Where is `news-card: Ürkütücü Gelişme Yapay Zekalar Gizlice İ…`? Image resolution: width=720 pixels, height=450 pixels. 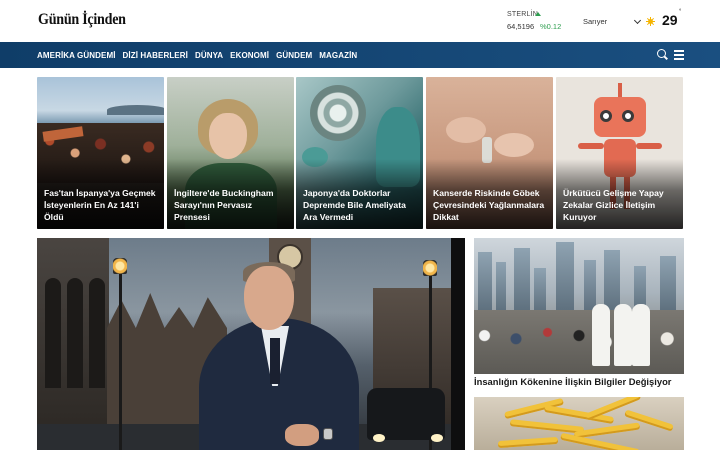
news-card: Ürkütücü Gelişme Yapay Zekalar Gizlice İ… is located at coordinates (619, 153).